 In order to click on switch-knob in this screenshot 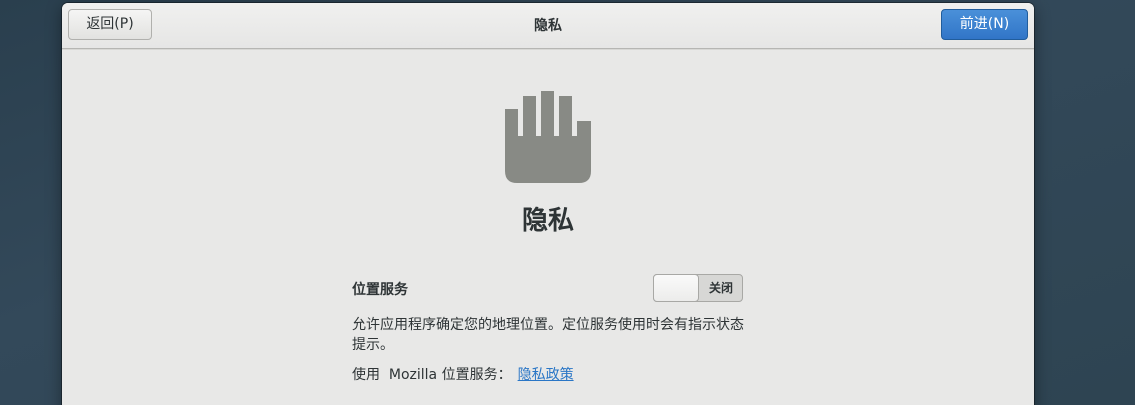, I will do `click(676, 288)`.